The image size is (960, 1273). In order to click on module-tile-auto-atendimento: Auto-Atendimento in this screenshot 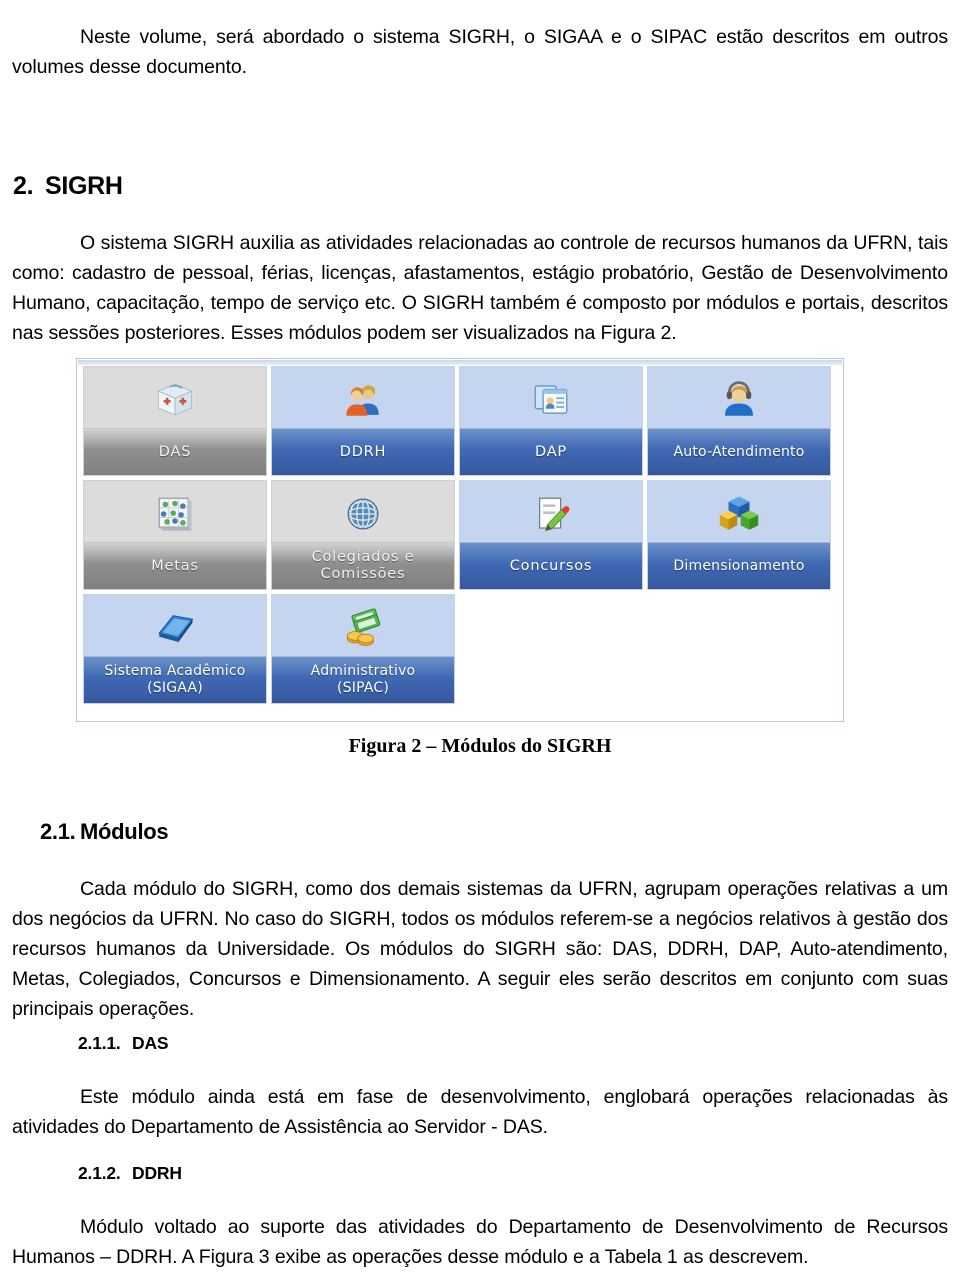, I will do `click(739, 421)`.